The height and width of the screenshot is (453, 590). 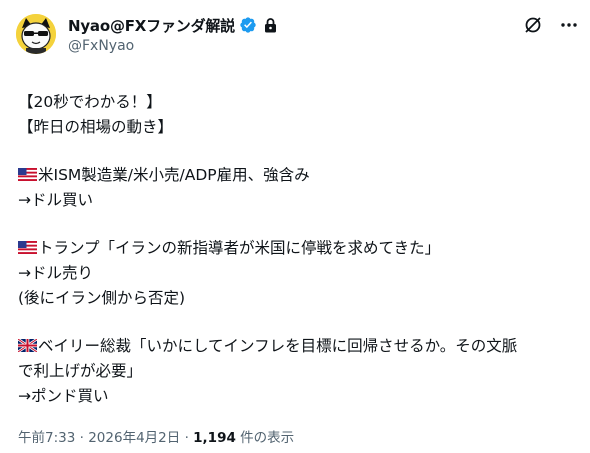 I want to click on more-icon, so click(x=569, y=25).